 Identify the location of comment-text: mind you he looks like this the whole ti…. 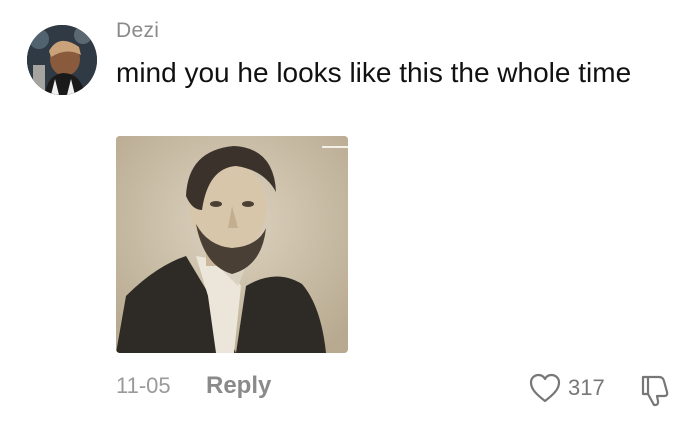
(374, 72).